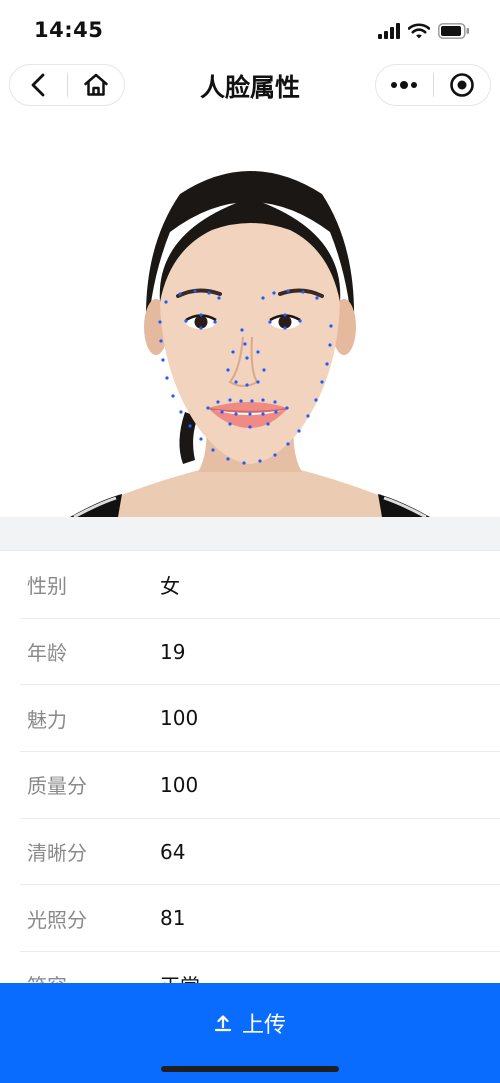 This screenshot has width=500, height=1083. Describe the element at coordinates (47, 653) in the screenshot. I see `attribute-label: 年龄` at that location.